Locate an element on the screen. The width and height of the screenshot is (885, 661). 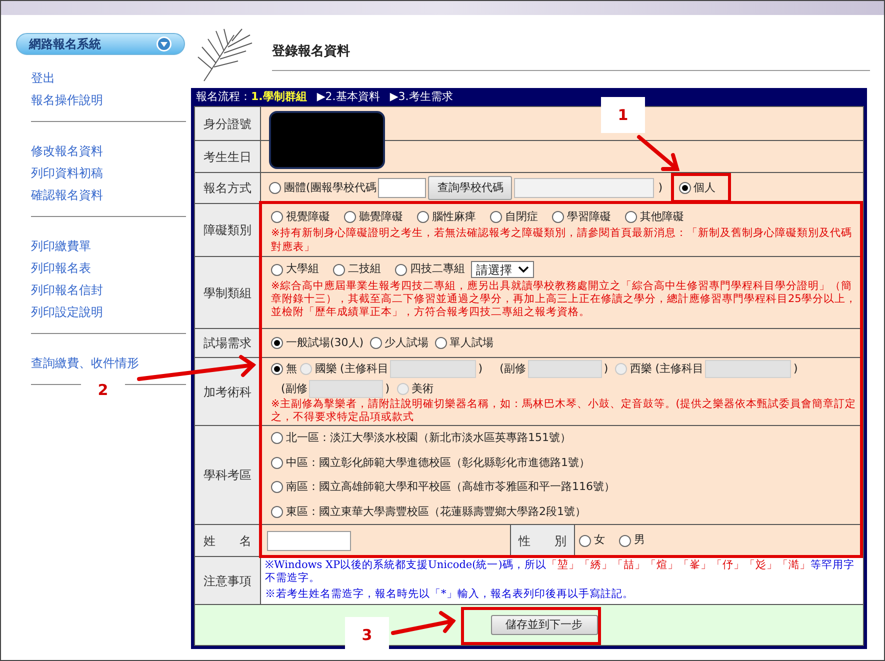
sidebar-link: 查詢繳費、收件情形 is located at coordinates (108, 363).